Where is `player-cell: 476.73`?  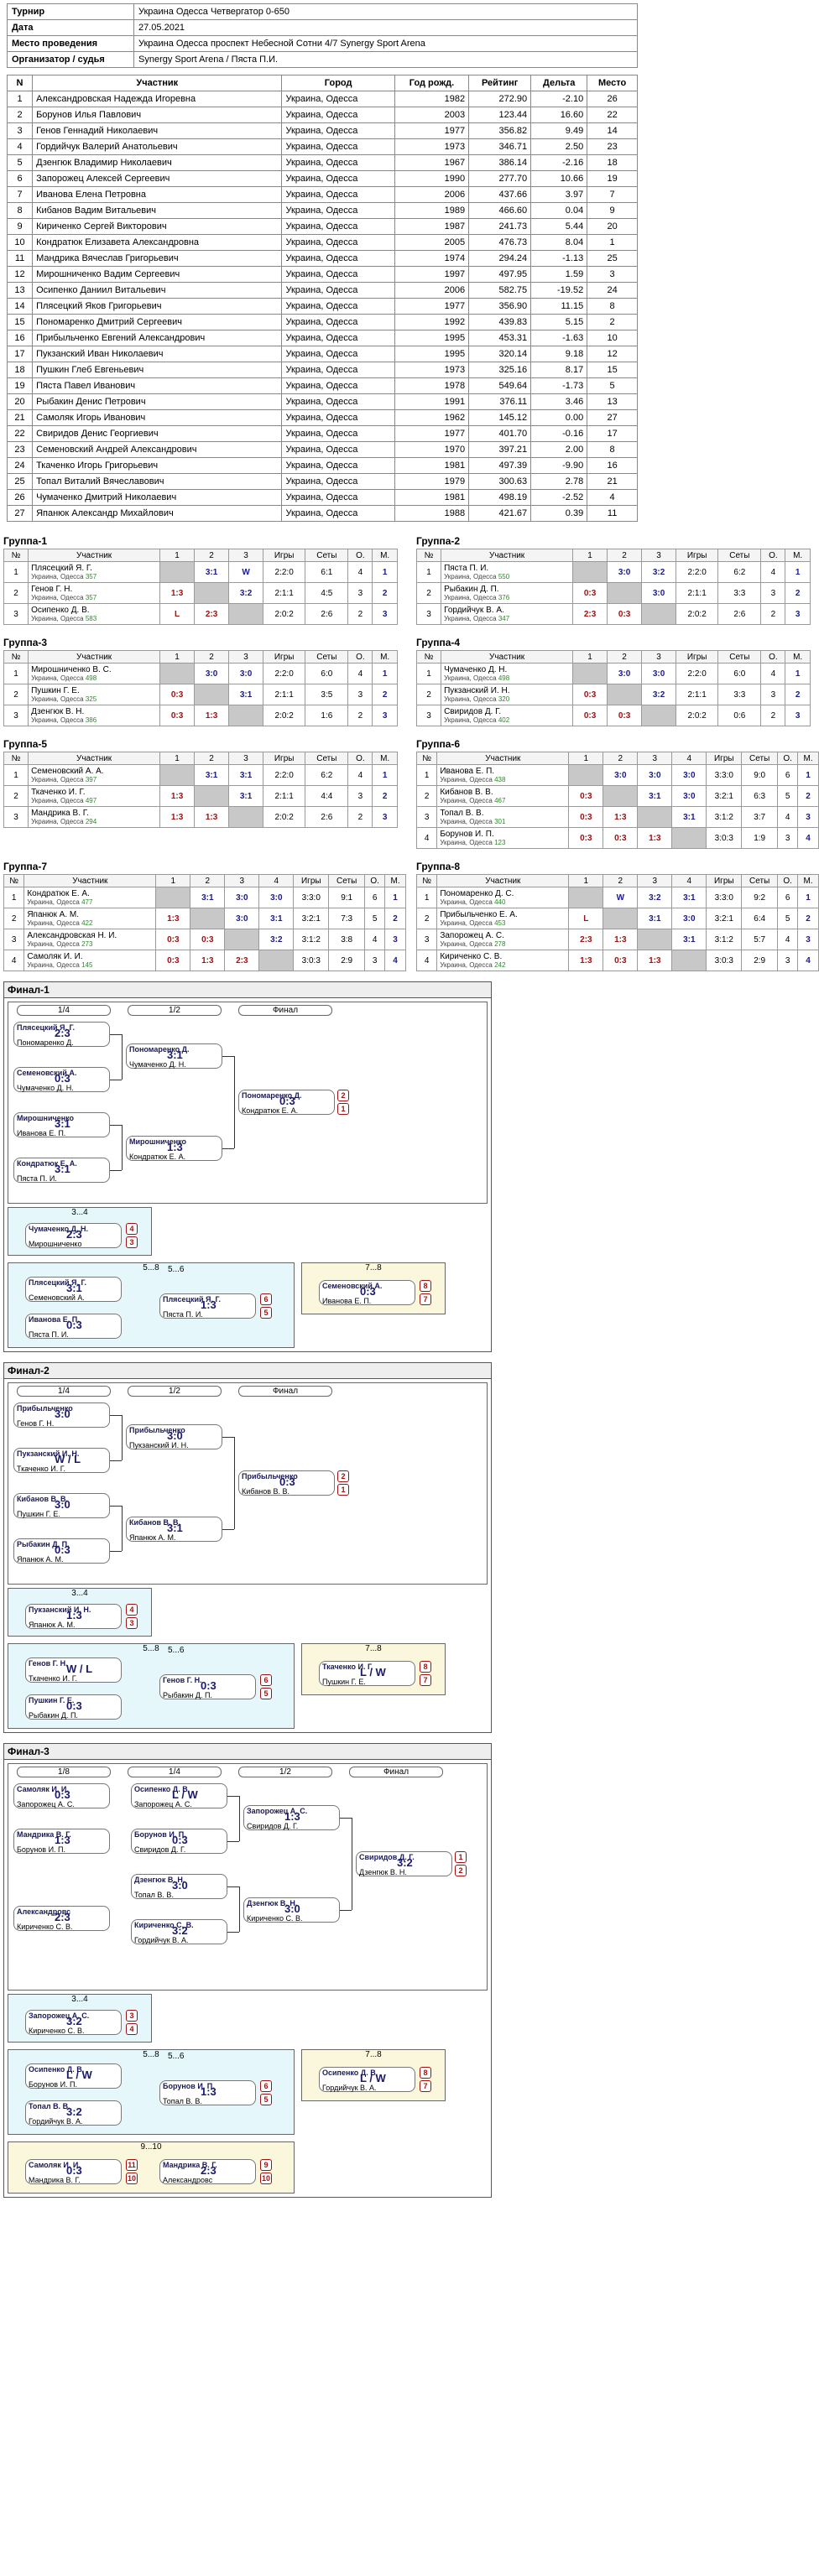 player-cell: 476.73 is located at coordinates (500, 242).